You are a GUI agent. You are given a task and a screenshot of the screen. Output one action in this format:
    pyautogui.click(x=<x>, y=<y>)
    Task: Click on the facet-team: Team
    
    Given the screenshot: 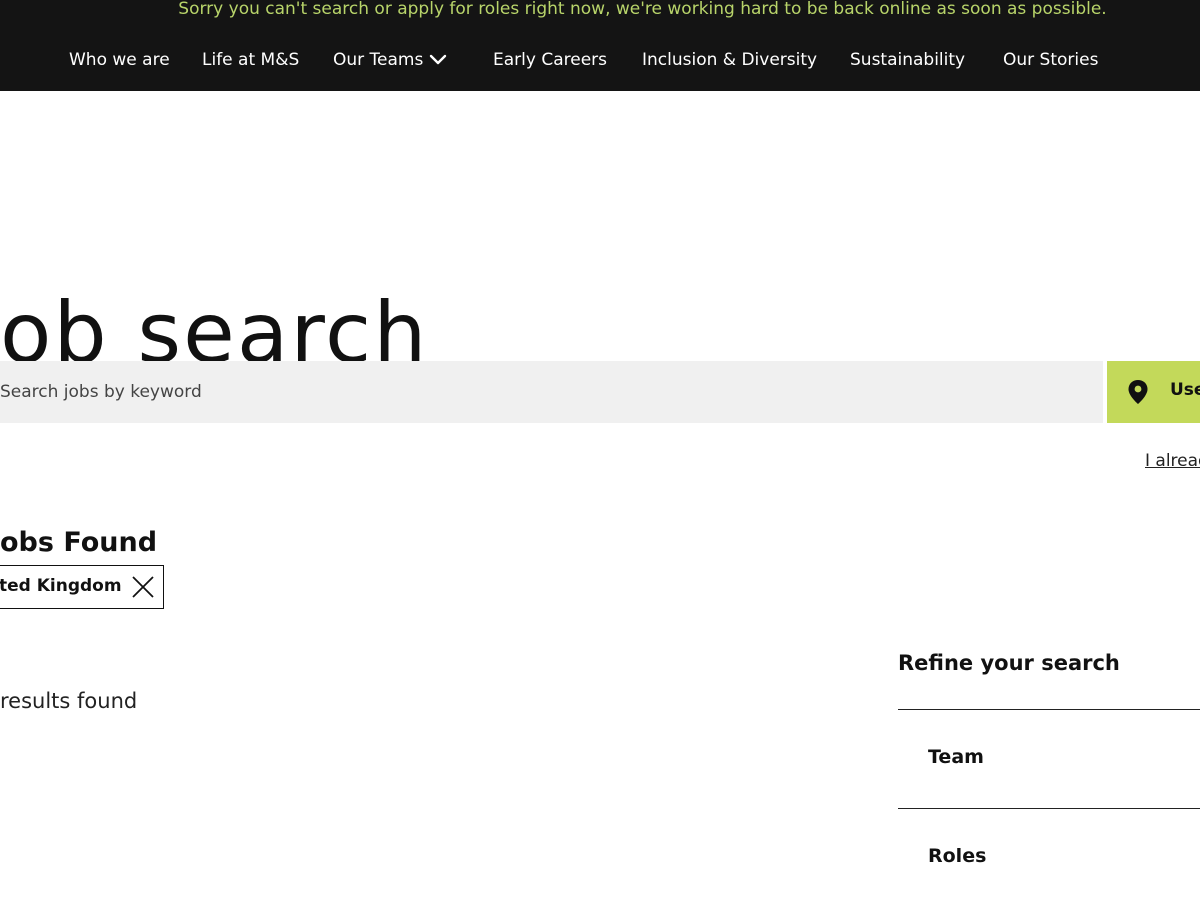 What is the action you would take?
    pyautogui.click(x=1049, y=759)
    